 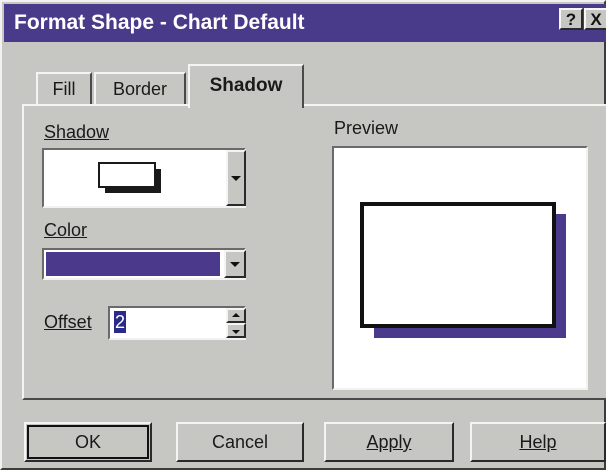 I want to click on arrow-down-icon, so click(x=236, y=331).